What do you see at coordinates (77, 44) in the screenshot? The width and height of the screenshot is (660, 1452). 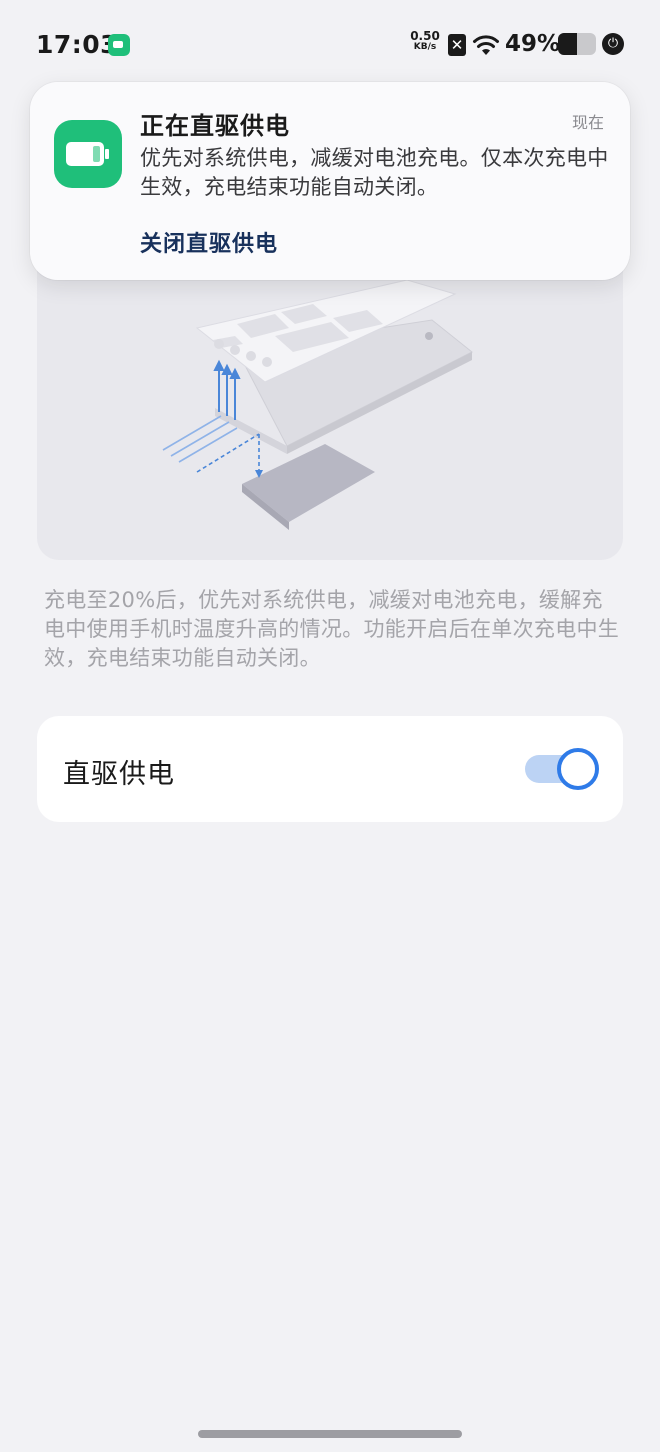 I see `status-time: 17:03` at bounding box center [77, 44].